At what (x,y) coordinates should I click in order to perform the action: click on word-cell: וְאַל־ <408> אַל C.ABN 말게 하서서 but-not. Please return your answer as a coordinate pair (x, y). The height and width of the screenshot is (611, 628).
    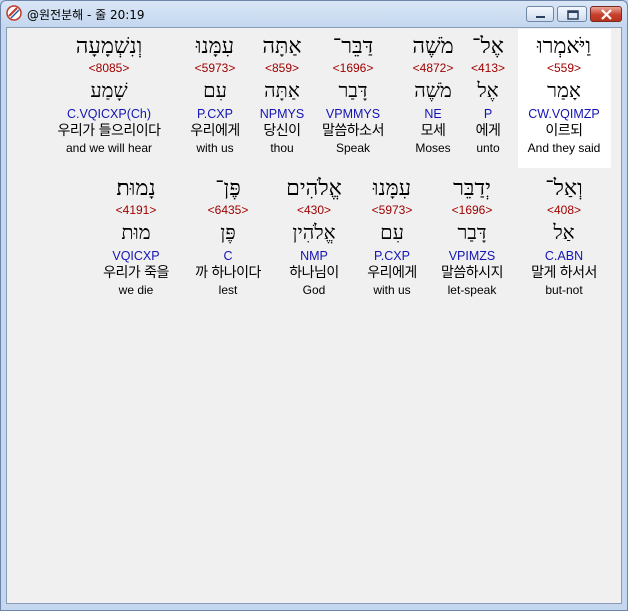
    Looking at the image, I should click on (564, 237).